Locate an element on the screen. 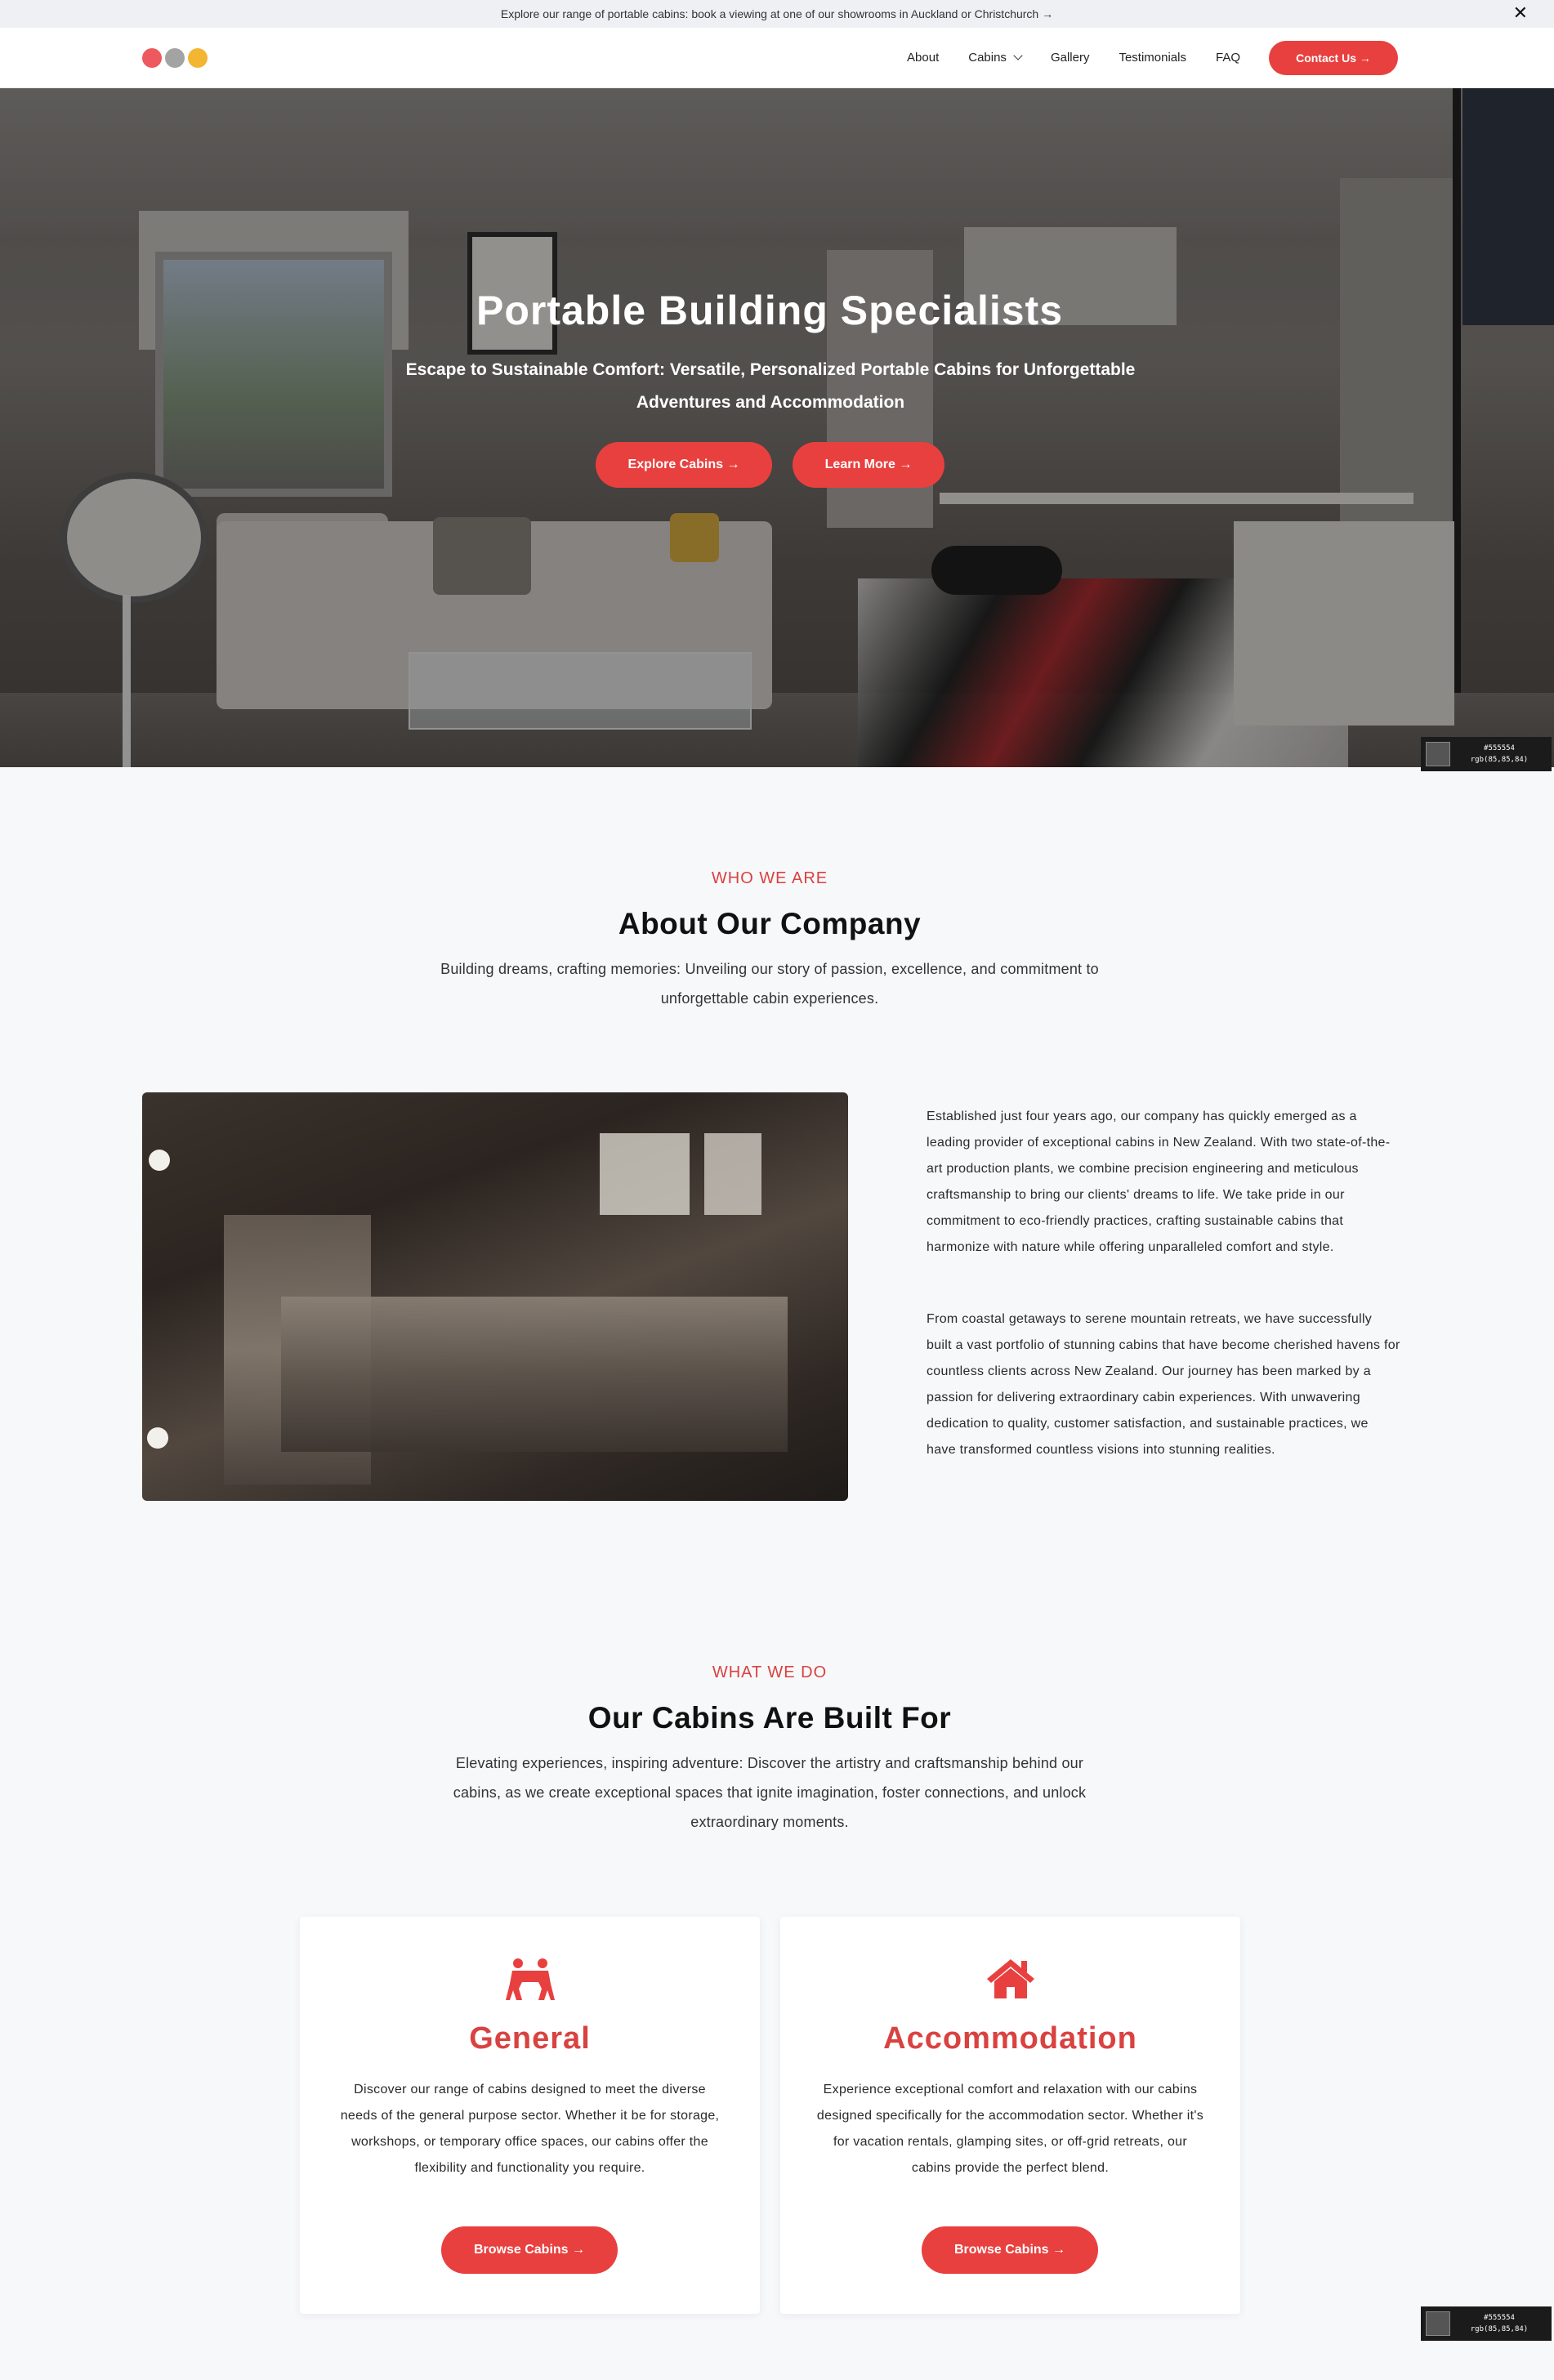 The width and height of the screenshot is (1554, 2380). nav-link-gallery: Gallery is located at coordinates (1070, 58).